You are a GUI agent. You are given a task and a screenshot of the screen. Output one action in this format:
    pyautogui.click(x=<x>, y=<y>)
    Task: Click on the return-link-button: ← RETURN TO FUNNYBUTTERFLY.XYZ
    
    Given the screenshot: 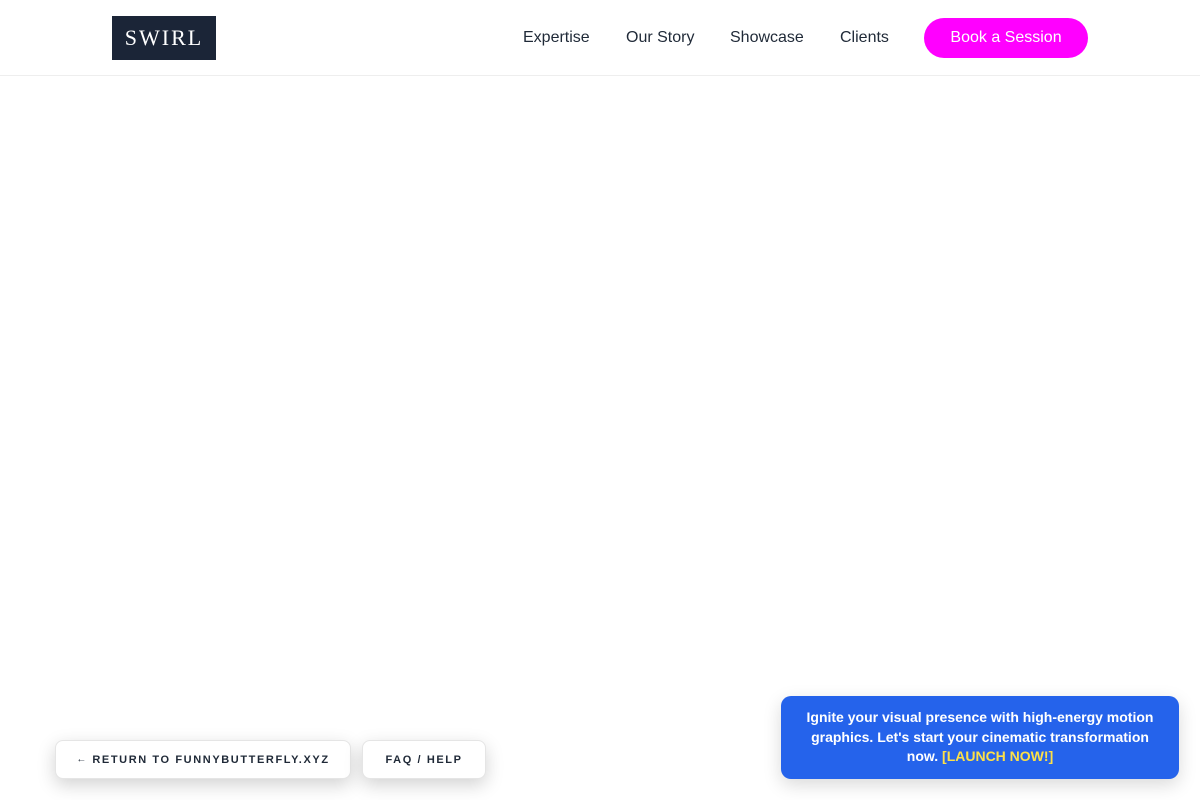 What is the action you would take?
    pyautogui.click(x=203, y=759)
    